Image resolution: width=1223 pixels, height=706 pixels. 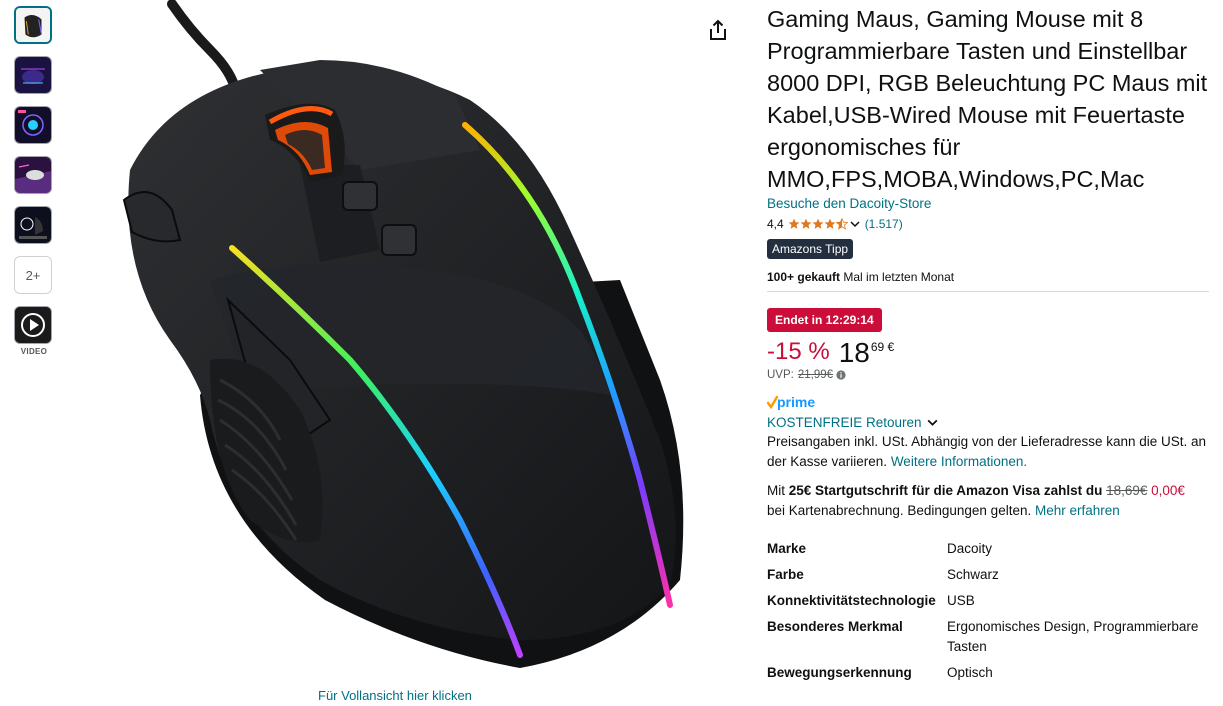 I want to click on rating-count-link: (1.517), so click(x=884, y=224).